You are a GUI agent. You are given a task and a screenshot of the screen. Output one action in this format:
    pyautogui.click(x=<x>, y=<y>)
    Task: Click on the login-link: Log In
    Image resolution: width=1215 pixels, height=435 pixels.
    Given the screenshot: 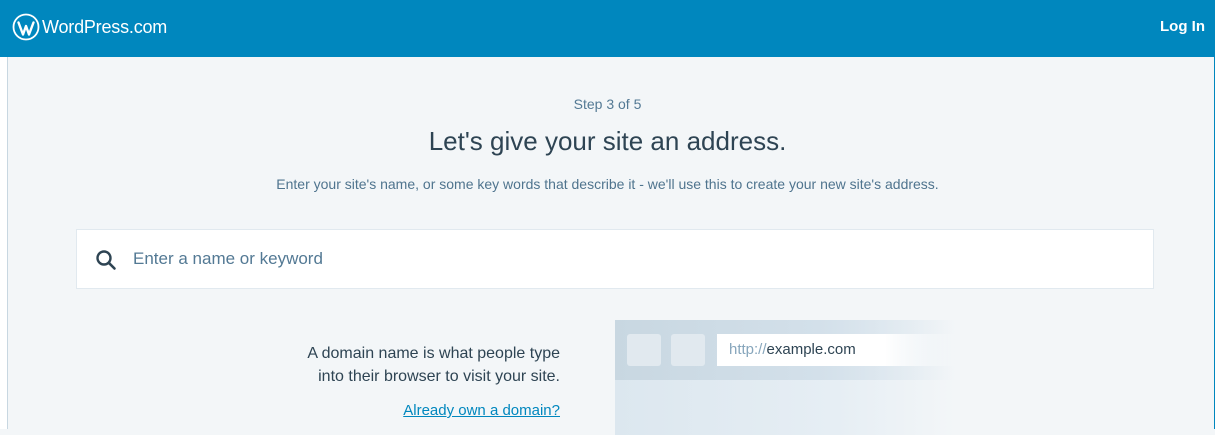 What is the action you would take?
    pyautogui.click(x=1182, y=26)
    